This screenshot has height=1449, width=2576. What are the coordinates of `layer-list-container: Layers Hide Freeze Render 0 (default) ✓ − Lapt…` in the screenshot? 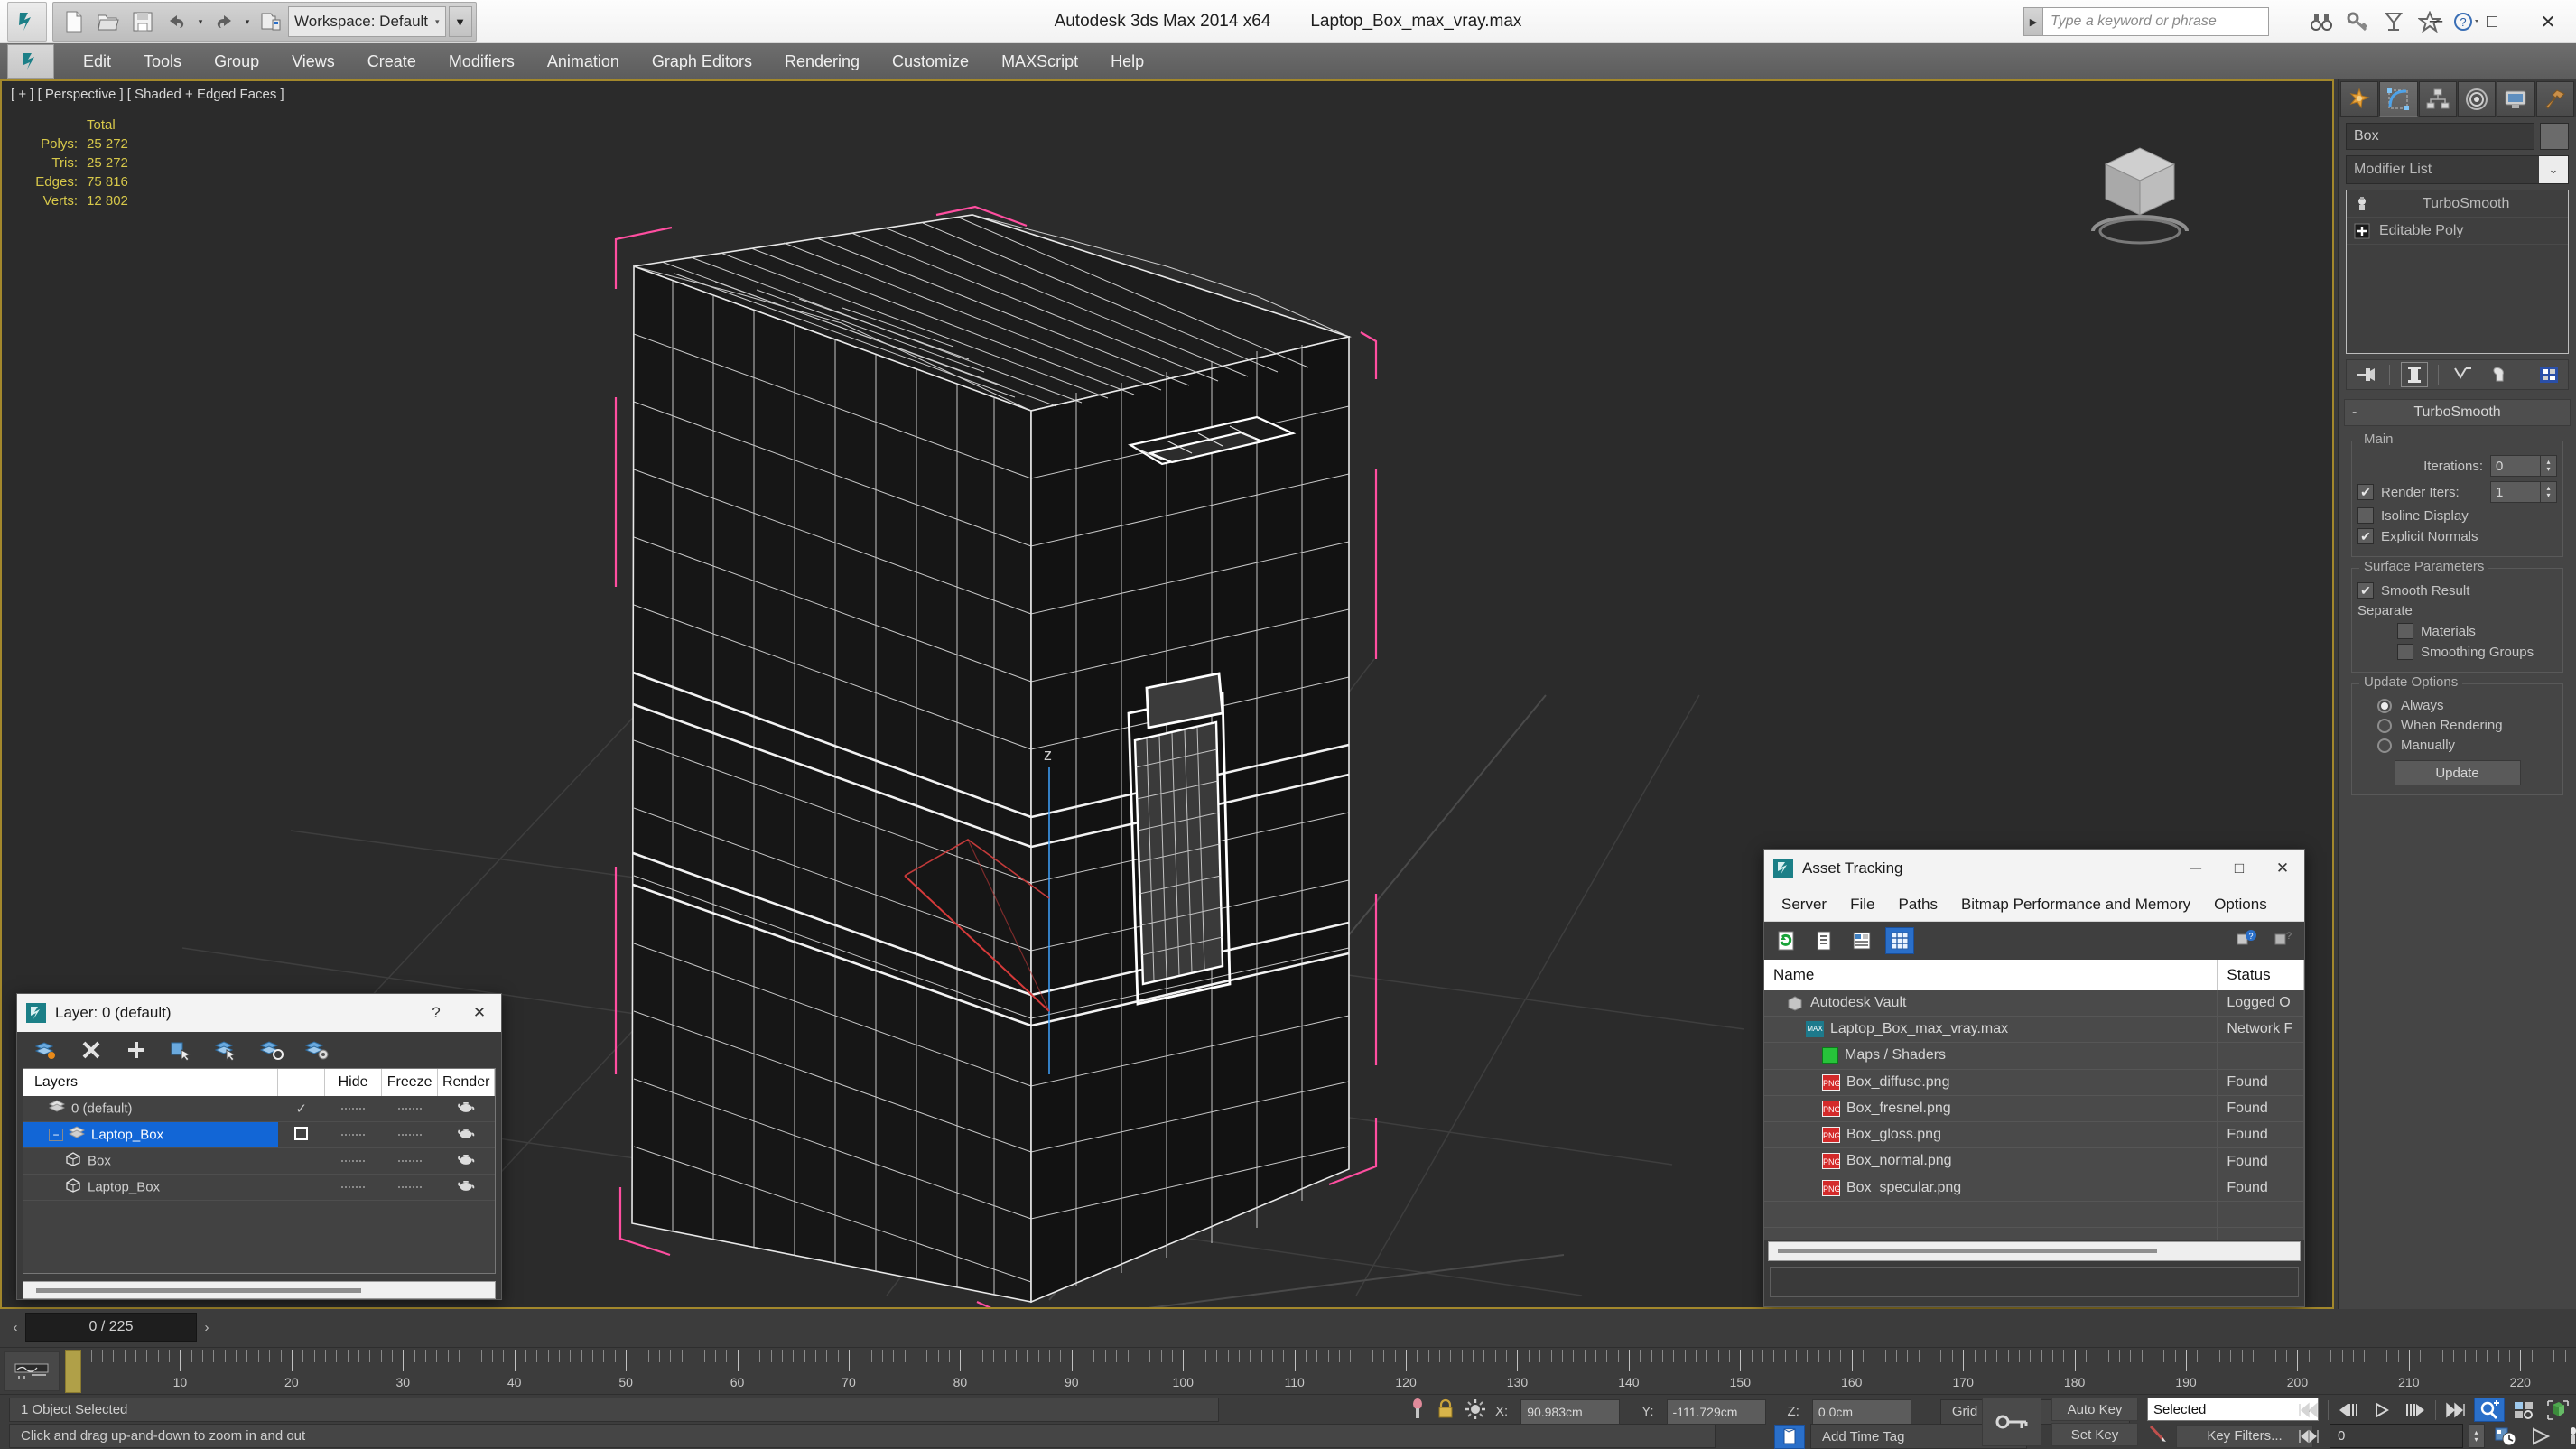 It's located at (259, 1171).